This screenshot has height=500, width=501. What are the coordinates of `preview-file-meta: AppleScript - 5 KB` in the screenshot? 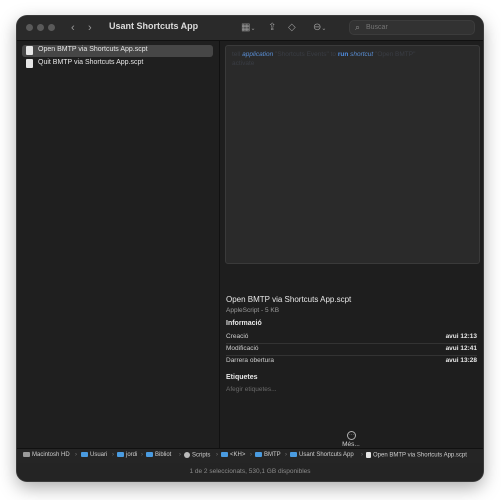 It's located at (253, 310).